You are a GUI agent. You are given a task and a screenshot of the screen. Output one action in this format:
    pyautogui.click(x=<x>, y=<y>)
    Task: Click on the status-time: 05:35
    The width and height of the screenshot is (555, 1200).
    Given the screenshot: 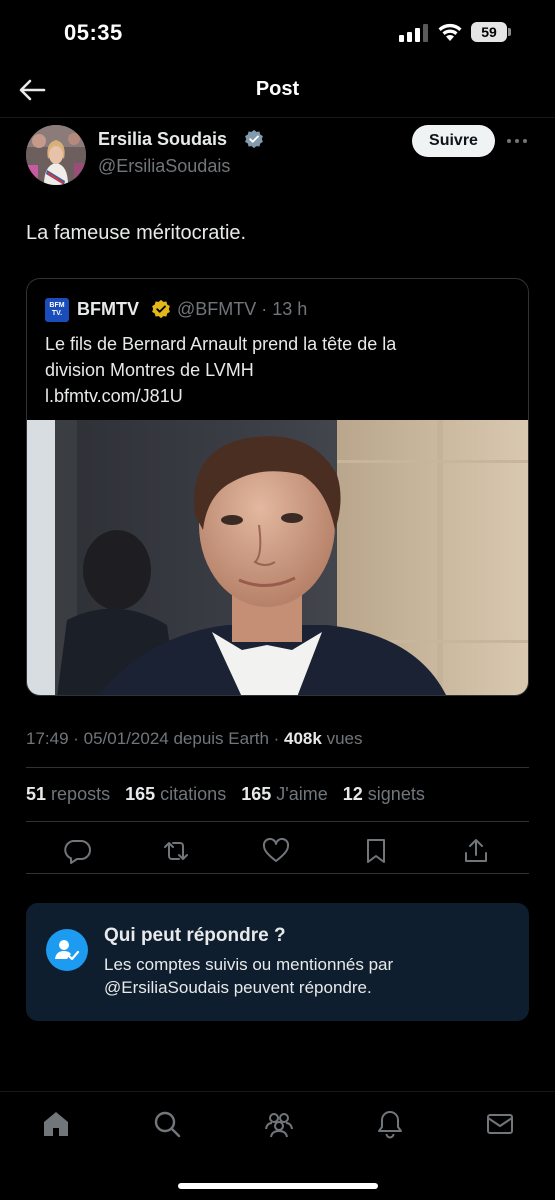 What is the action you would take?
    pyautogui.click(x=93, y=32)
    